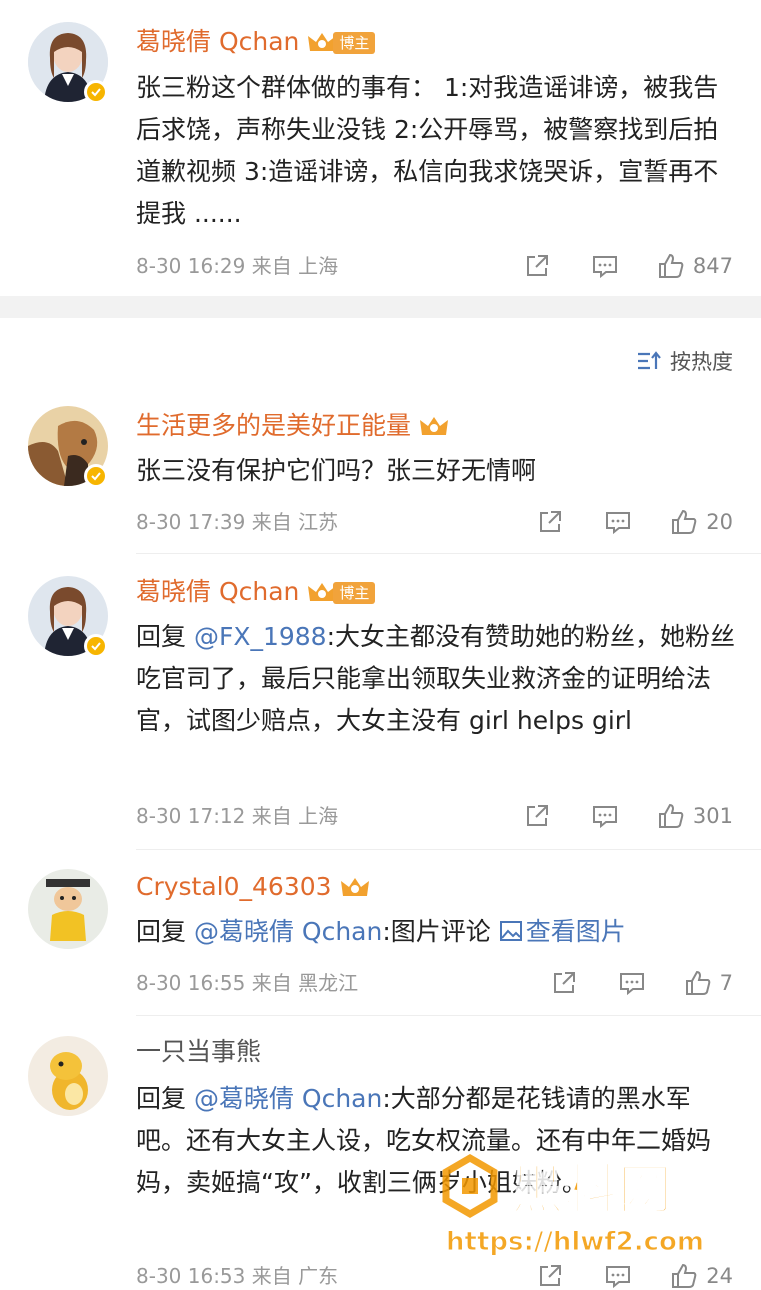 This screenshot has height=1290, width=761. I want to click on watermark: 黑料网 https://hlwf2.com, so click(590, 1207).